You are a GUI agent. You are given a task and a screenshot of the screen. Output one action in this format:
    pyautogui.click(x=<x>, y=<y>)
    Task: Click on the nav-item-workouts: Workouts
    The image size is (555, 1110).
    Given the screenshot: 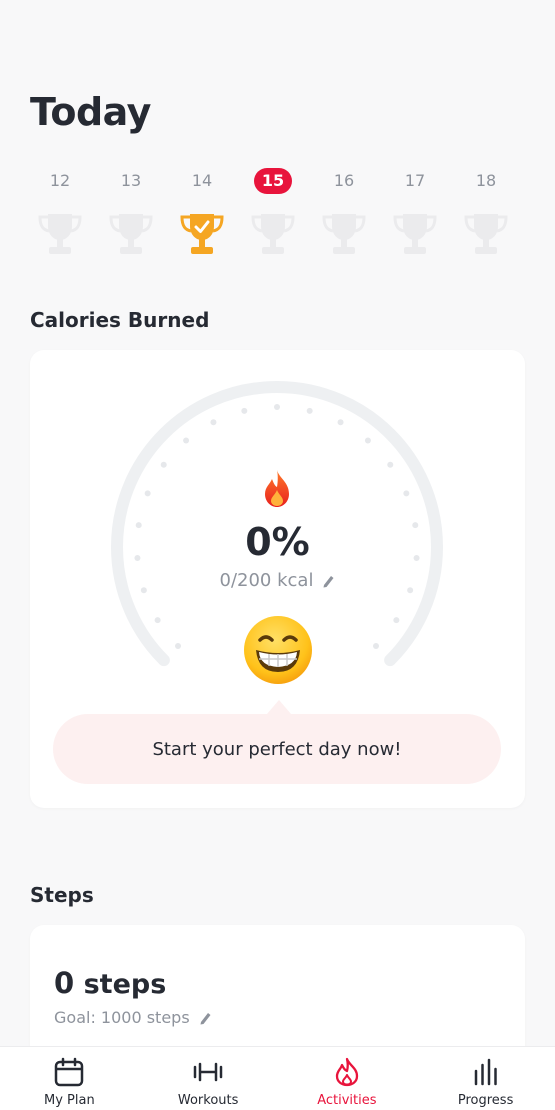 What is the action you would take?
    pyautogui.click(x=208, y=1078)
    